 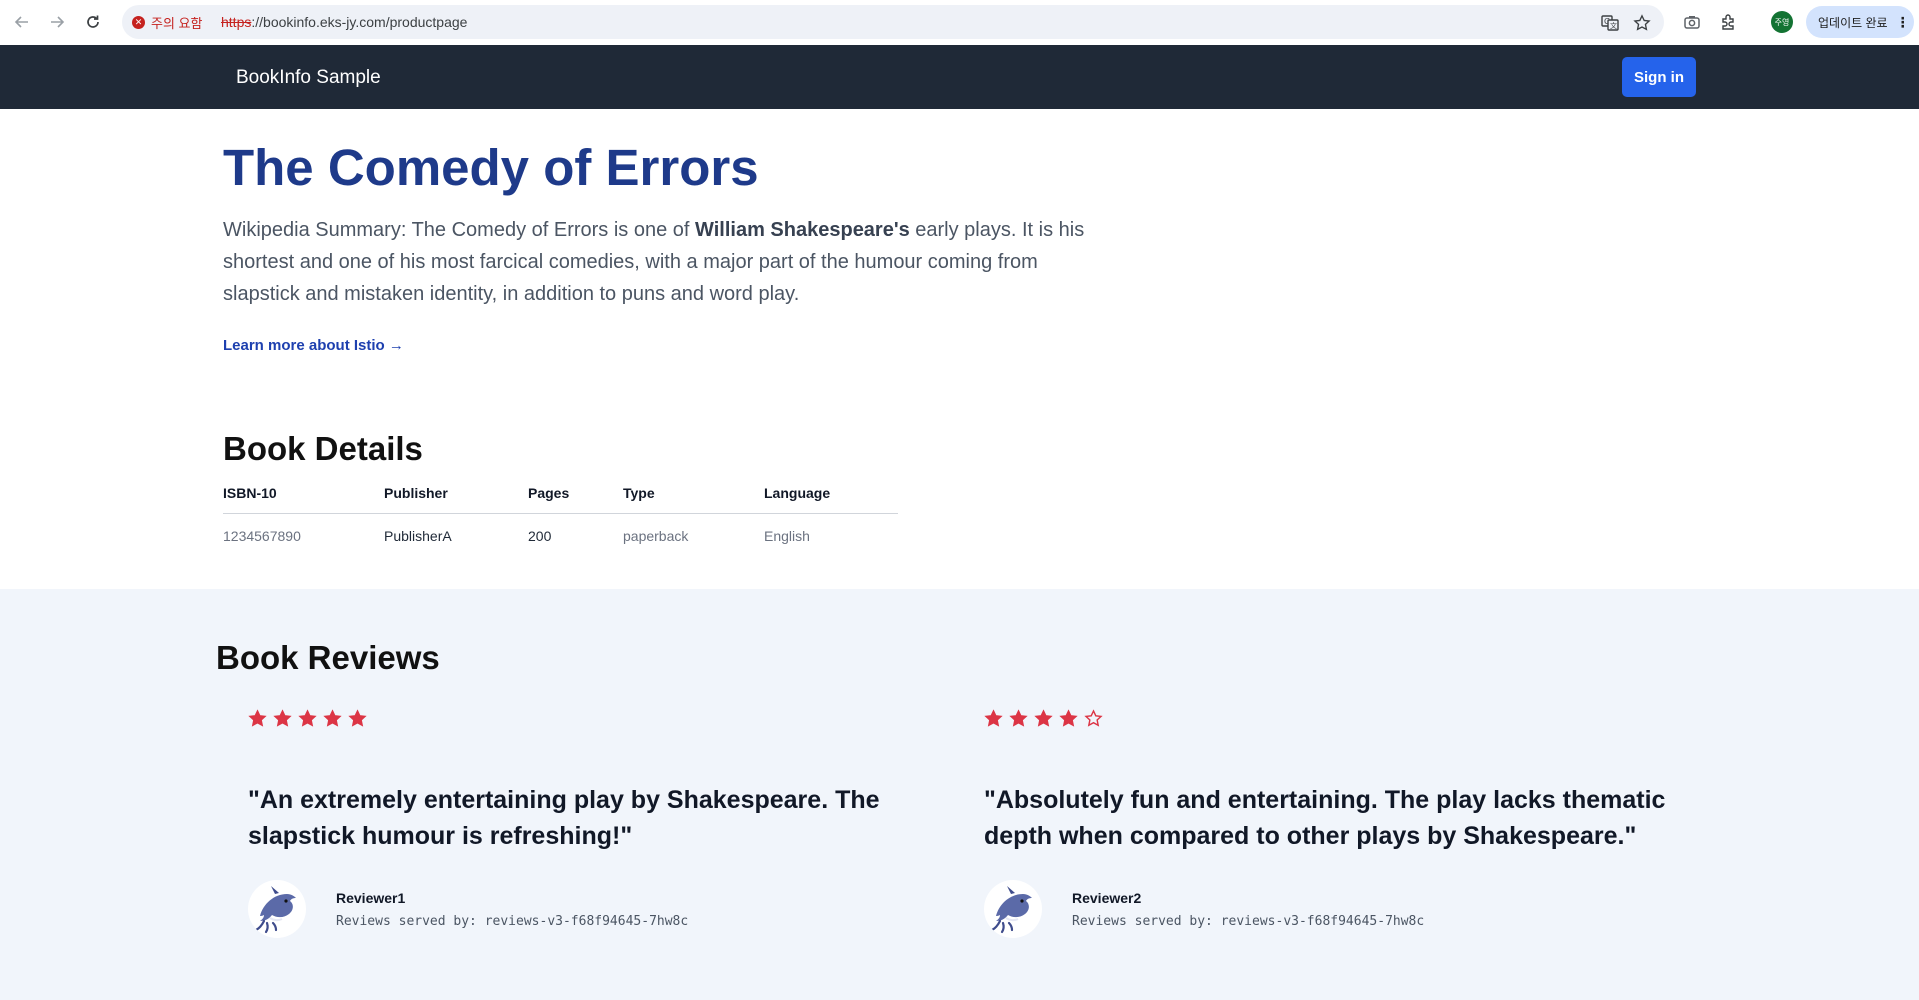 I want to click on update-button: 업데이트 완료 ⋮, so click(x=1860, y=22).